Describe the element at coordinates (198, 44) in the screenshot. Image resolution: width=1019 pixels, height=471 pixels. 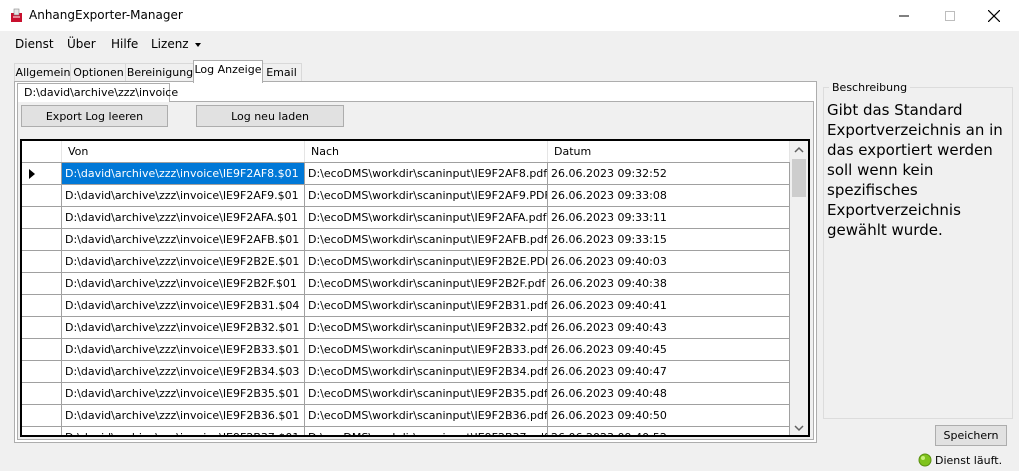
I see `dropdown-arrow-icon` at that location.